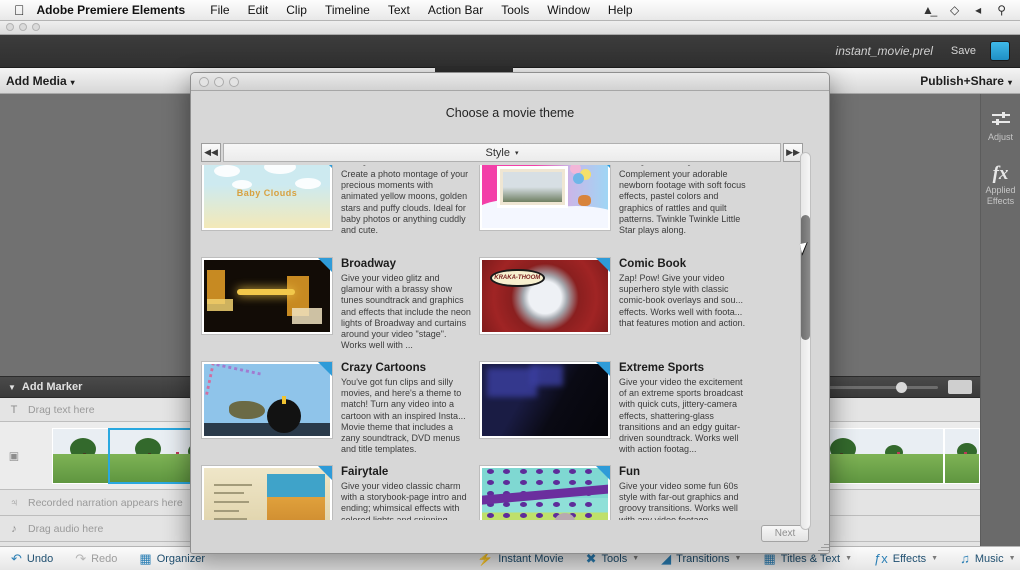 This screenshot has height=570, width=1020. I want to click on menu-action-bar: Action Bar, so click(455, 10).